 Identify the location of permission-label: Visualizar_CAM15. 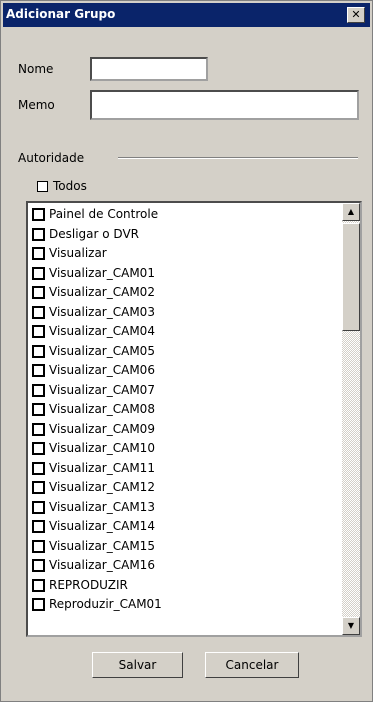
(102, 545).